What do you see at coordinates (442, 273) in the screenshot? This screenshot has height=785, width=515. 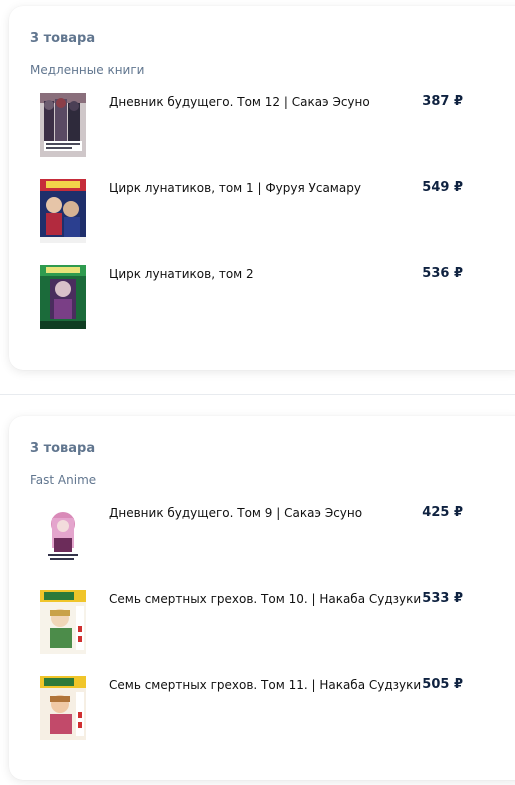 I see `product-price: 536 ₽` at bounding box center [442, 273].